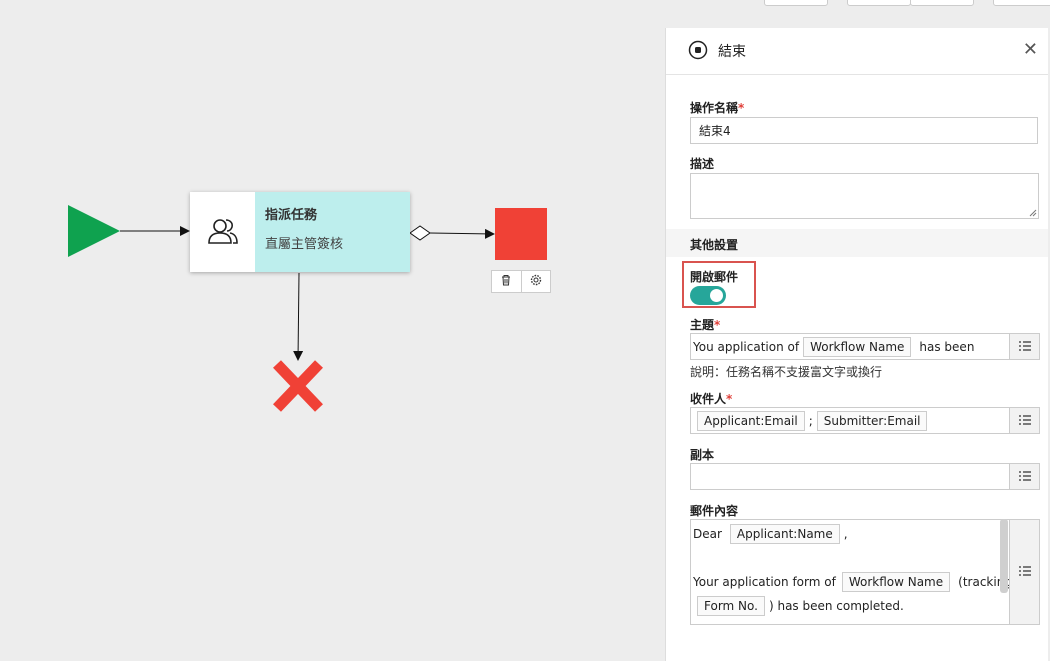 This screenshot has height=661, width=1050. I want to click on recipient-tag: Applicant:Email, so click(751, 420).